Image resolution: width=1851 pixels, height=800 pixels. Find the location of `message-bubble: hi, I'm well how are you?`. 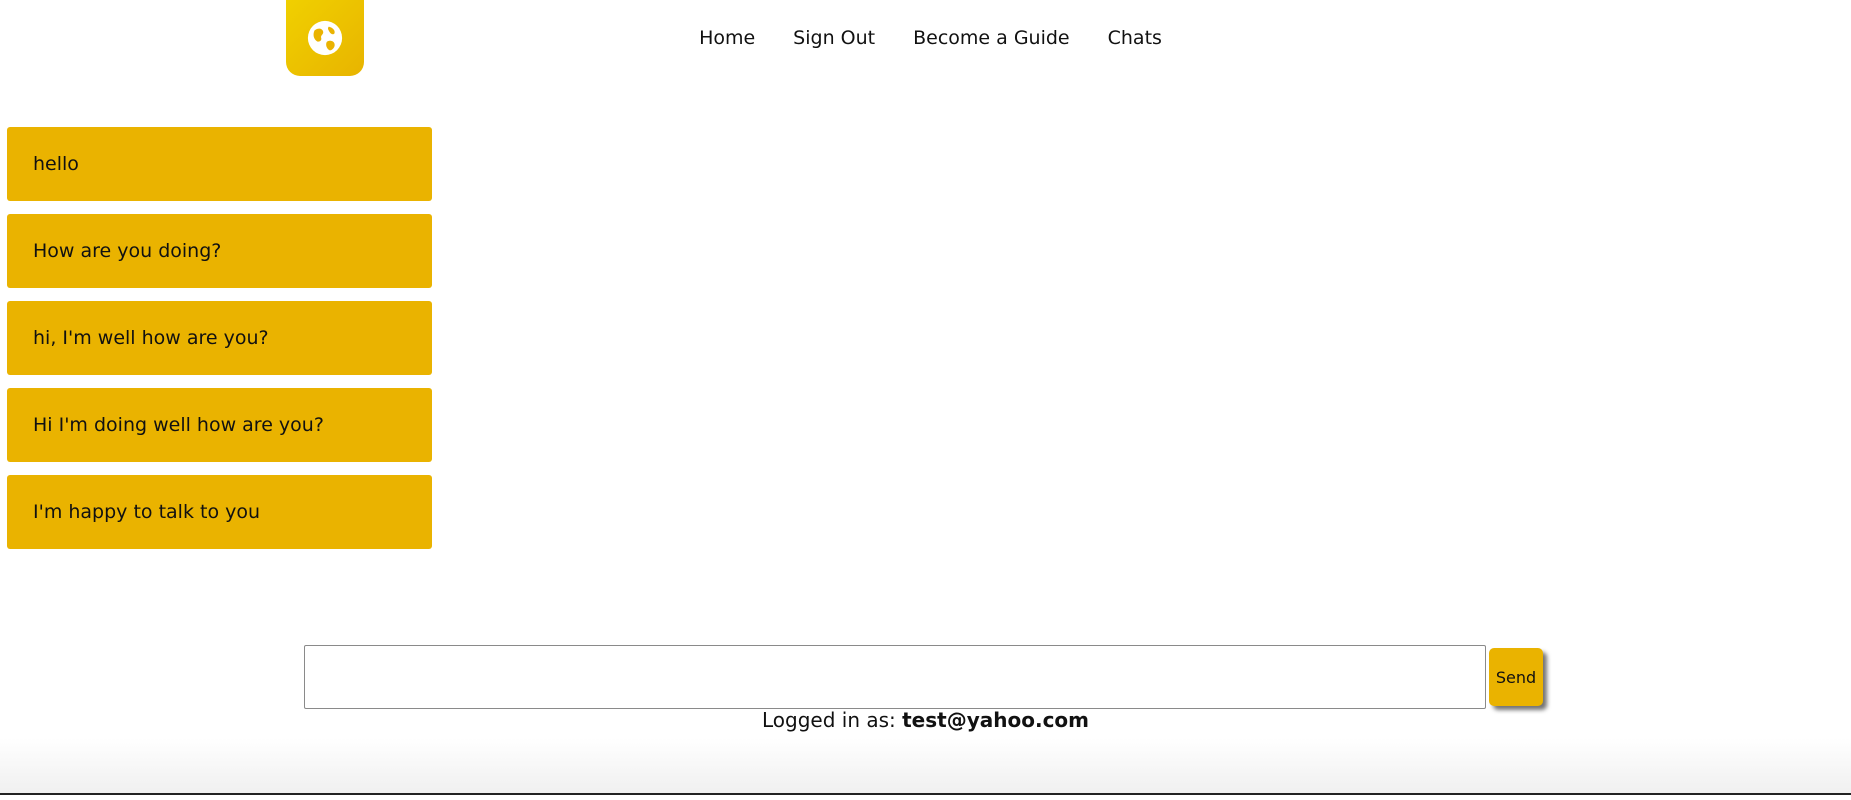

message-bubble: hi, I'm well how are you? is located at coordinates (219, 338).